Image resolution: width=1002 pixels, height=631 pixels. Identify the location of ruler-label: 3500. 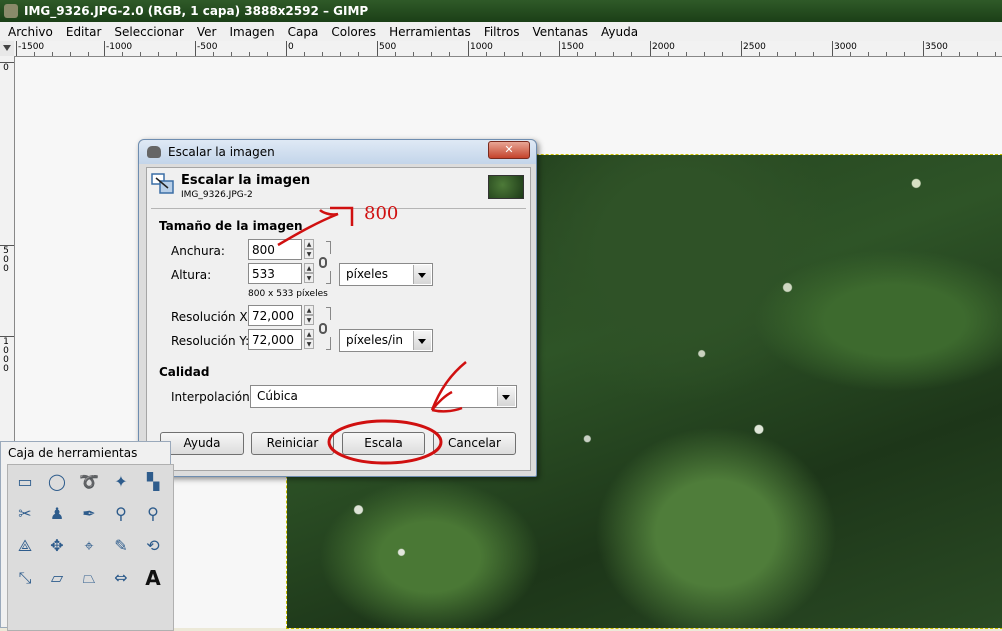
(936, 47).